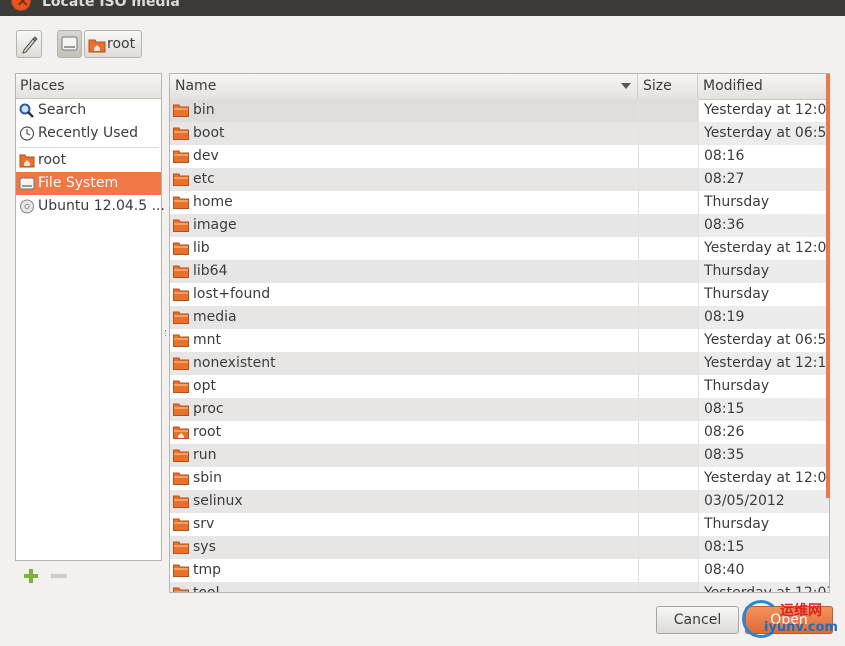 This screenshot has height=646, width=845. What do you see at coordinates (166, 333) in the screenshot?
I see `pane-resize-handle` at bounding box center [166, 333].